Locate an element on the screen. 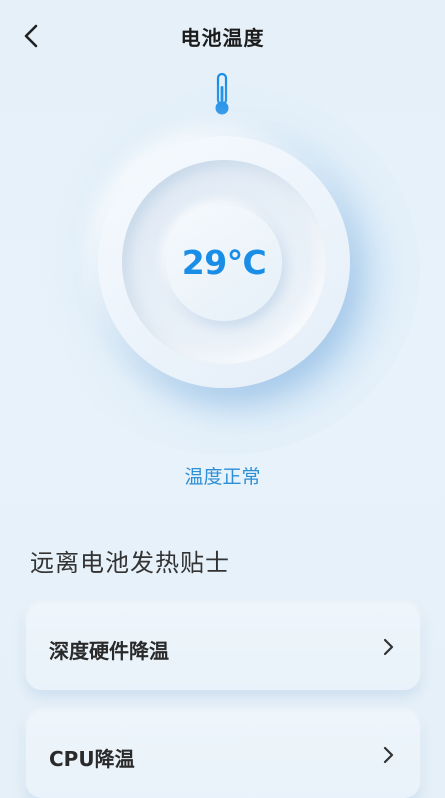  tips-section-title: 远离电池发热贴士 is located at coordinates (130, 563).